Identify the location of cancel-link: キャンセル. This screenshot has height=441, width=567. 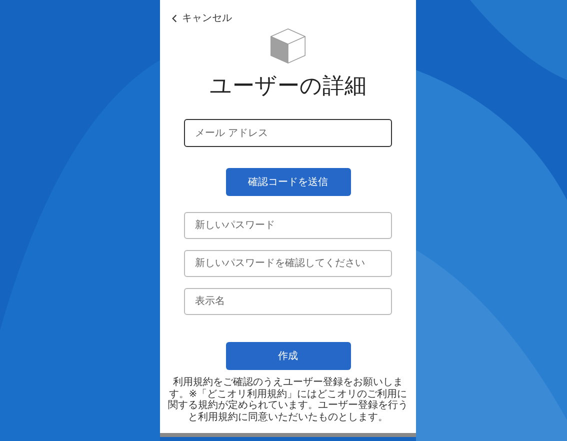
(202, 18).